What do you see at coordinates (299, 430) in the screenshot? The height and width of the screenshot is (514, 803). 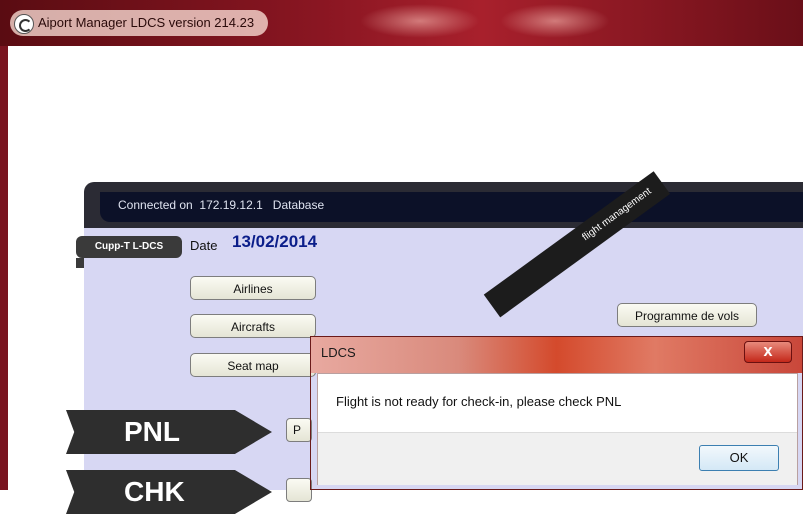 I see `pnl-button: P` at bounding box center [299, 430].